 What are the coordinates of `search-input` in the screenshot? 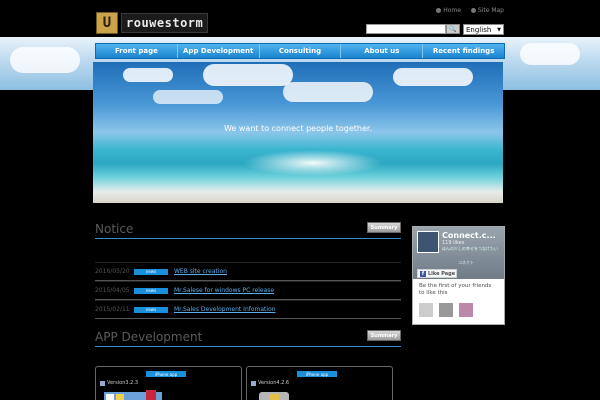 It's located at (406, 29).